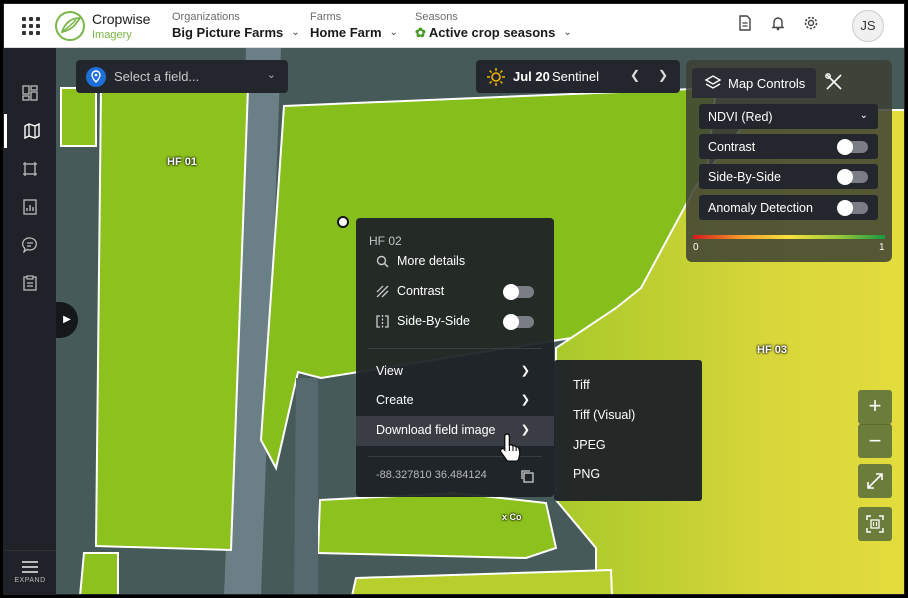  Describe the element at coordinates (510, 447) in the screenshot. I see `hand-pointer-icon` at that location.